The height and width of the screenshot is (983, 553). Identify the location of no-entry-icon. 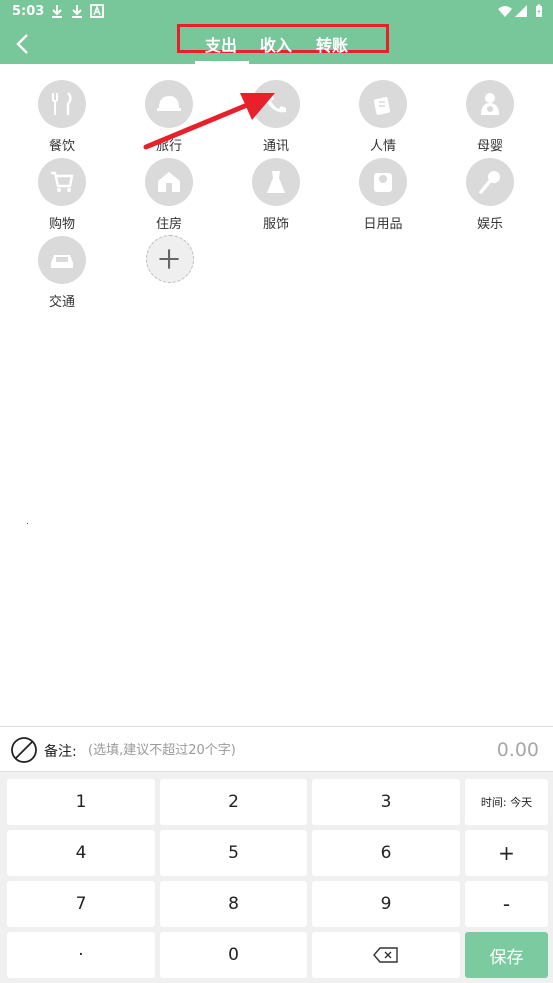
(24, 750).